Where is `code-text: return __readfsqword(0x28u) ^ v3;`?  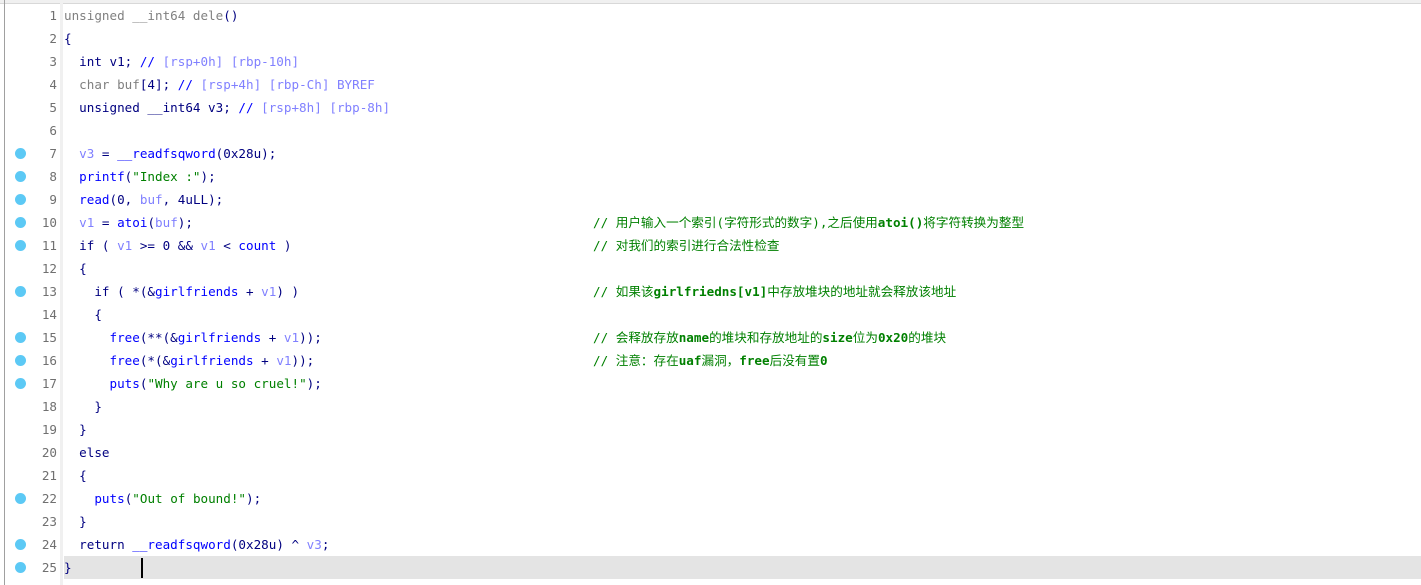
code-text: return __readfsqword(0x28u) ^ v3; is located at coordinates (196, 544).